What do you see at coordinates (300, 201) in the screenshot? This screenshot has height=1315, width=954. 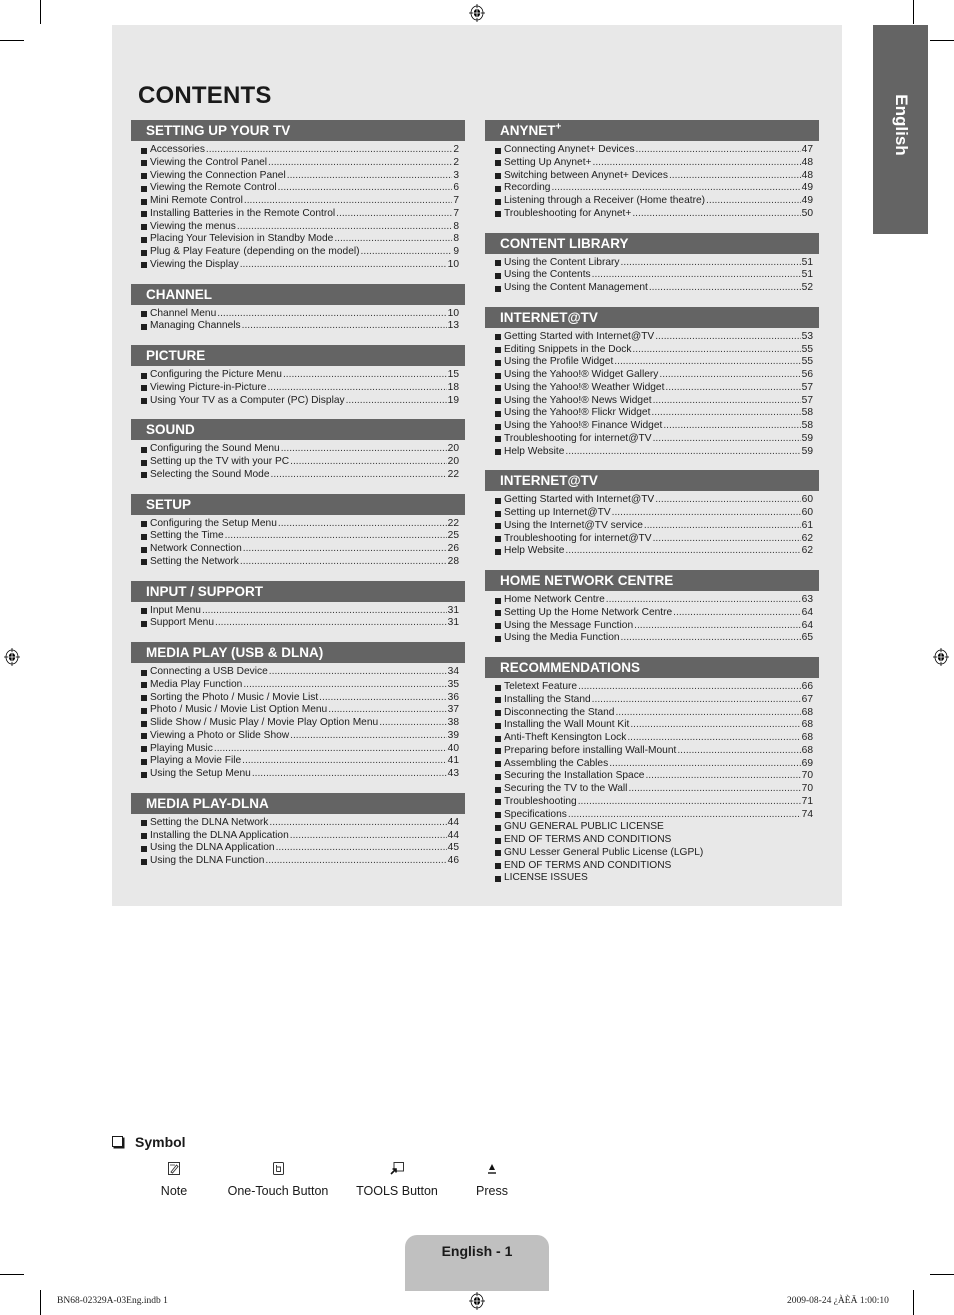 I see `toc-entry: Mini Remote Control 7` at bounding box center [300, 201].